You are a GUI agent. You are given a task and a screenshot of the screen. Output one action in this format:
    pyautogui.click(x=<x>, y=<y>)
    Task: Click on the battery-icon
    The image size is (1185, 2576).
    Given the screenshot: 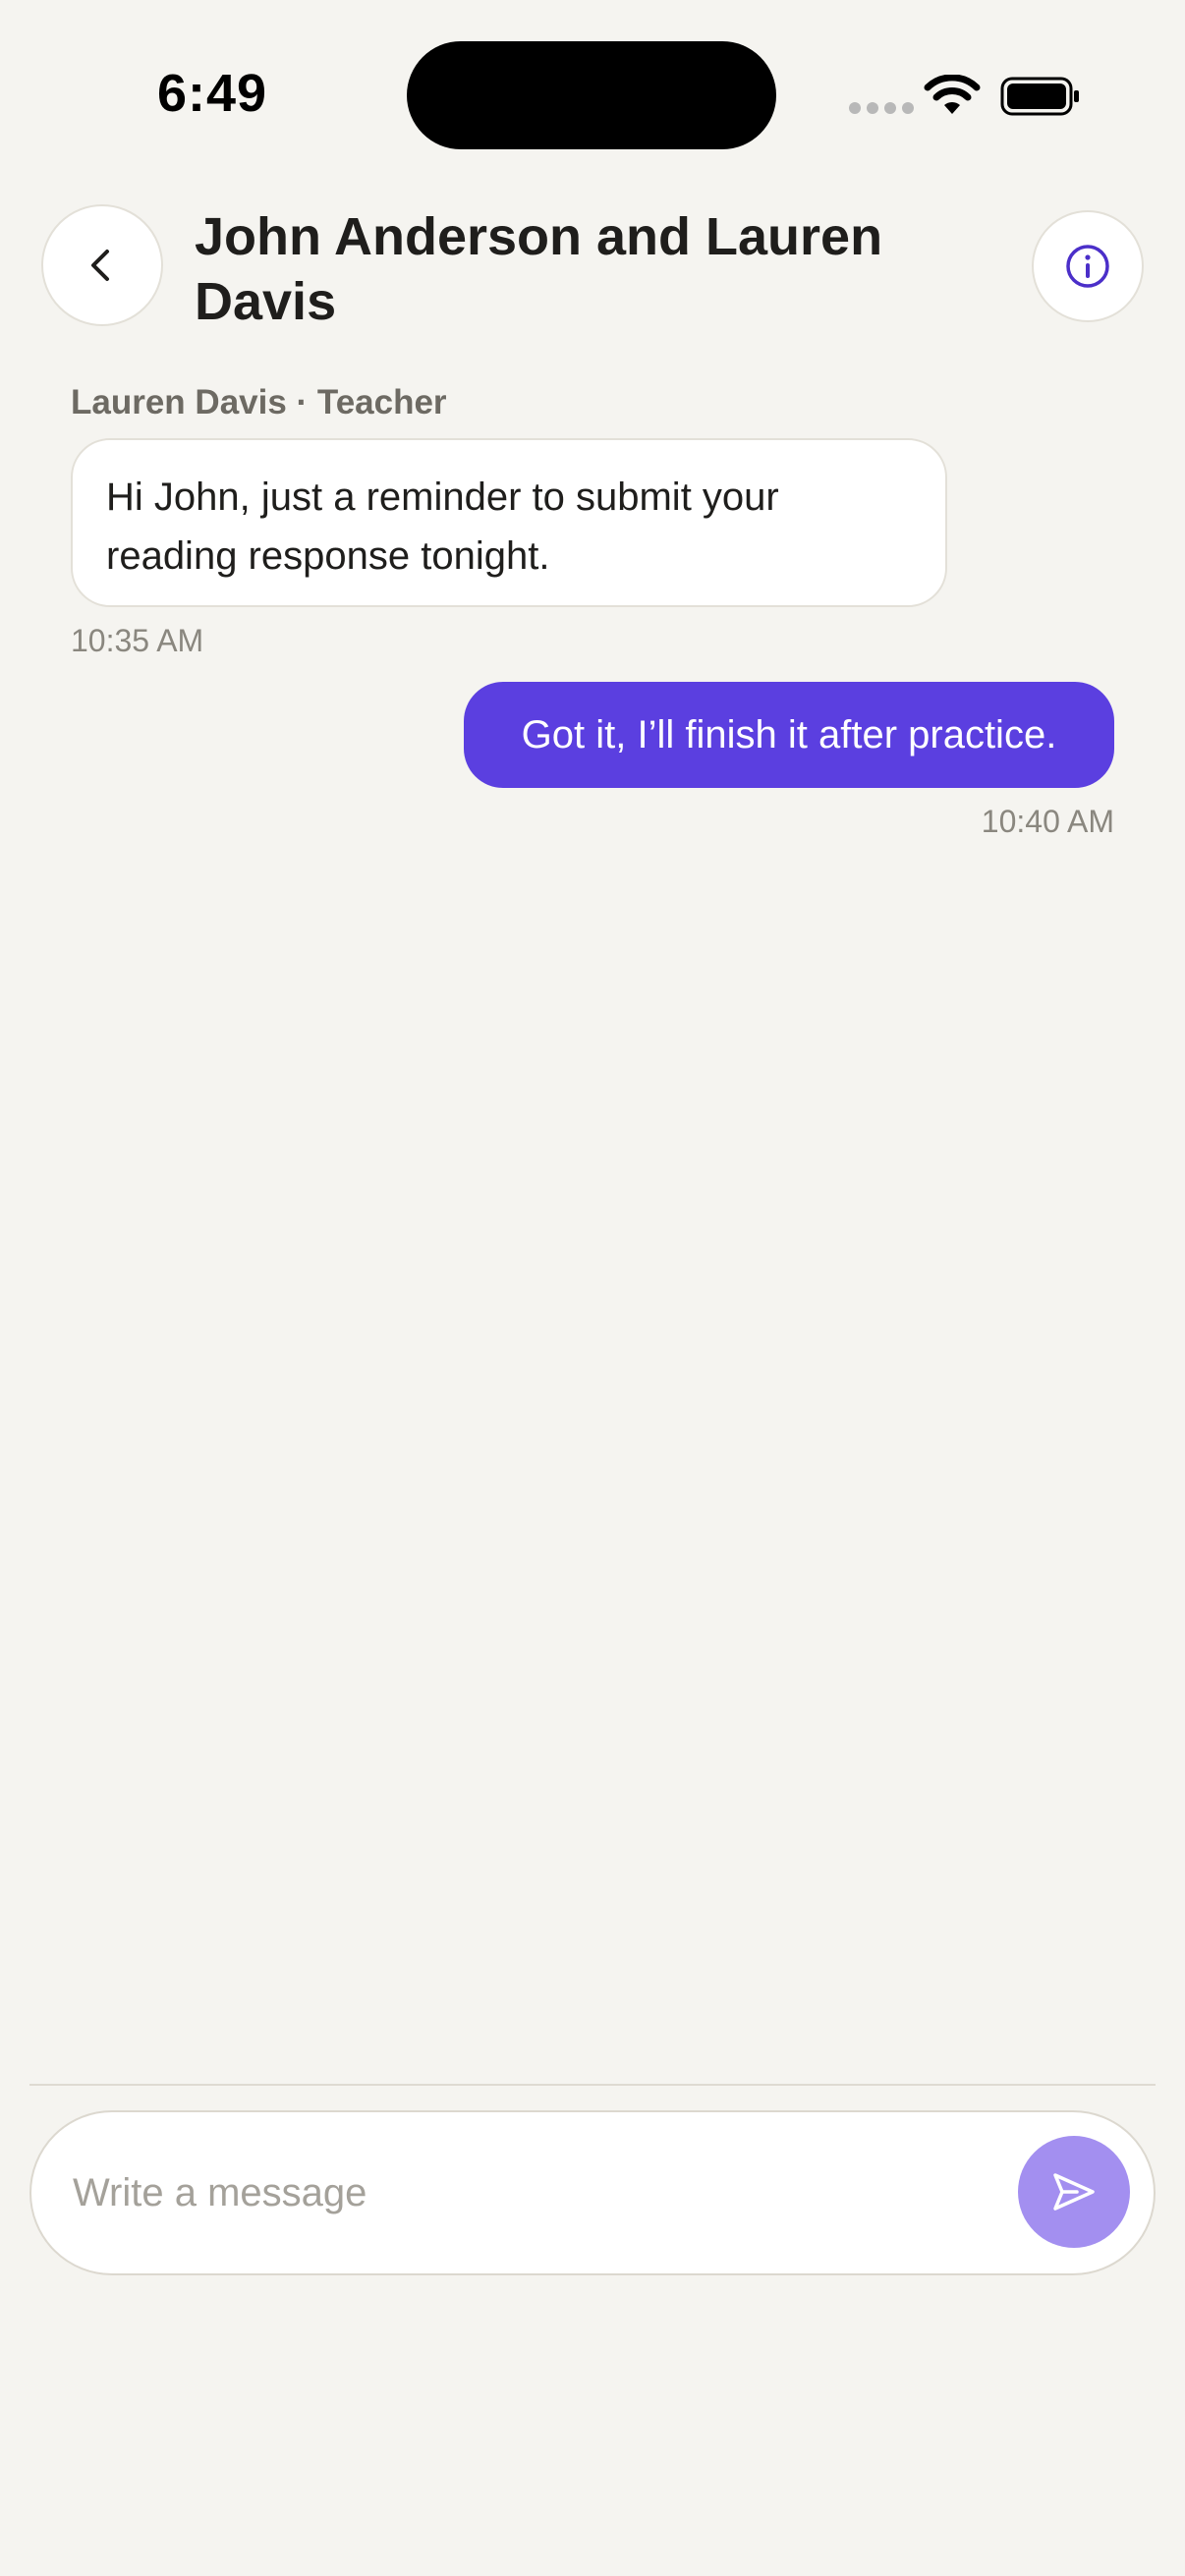 What is the action you would take?
    pyautogui.click(x=1040, y=96)
    